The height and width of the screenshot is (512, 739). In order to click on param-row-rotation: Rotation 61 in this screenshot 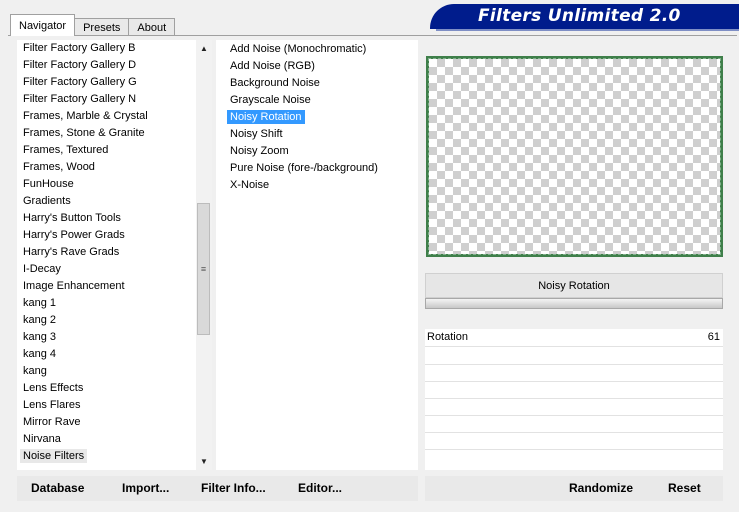, I will do `click(574, 338)`.